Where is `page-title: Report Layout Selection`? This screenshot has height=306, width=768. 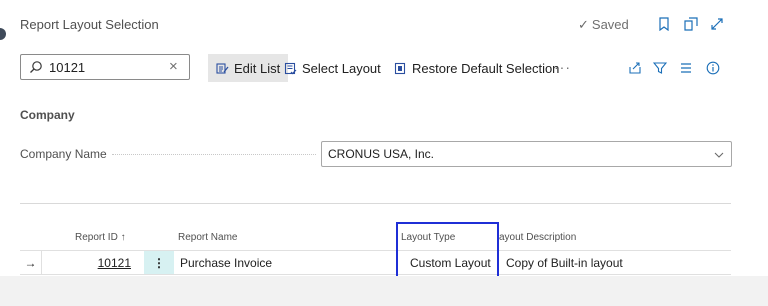 page-title: Report Layout Selection is located at coordinates (89, 24).